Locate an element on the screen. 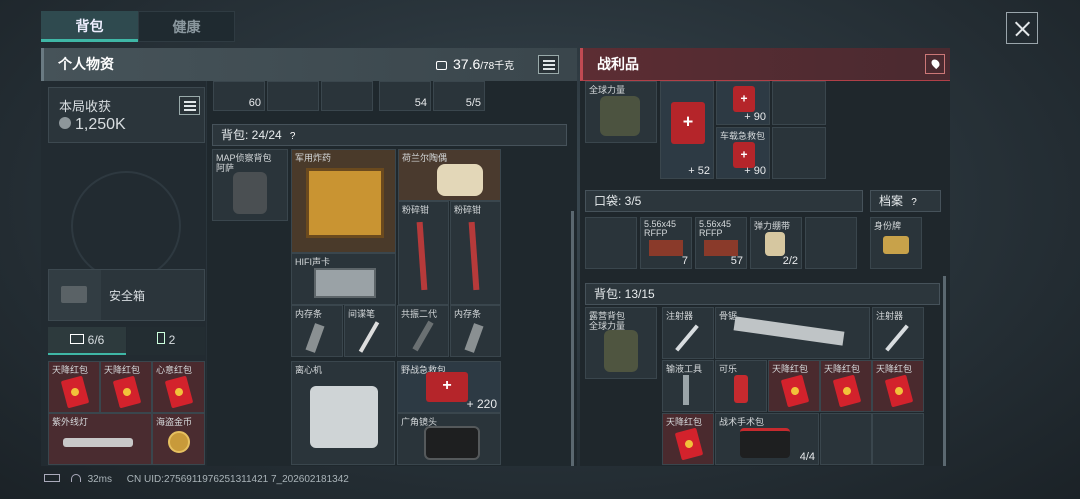  archive-bar: 档案? is located at coordinates (905, 201).